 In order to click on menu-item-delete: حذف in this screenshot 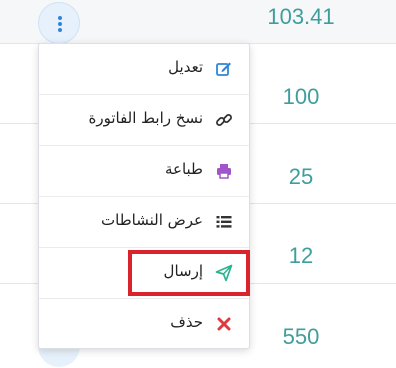, I will do `click(144, 324)`.